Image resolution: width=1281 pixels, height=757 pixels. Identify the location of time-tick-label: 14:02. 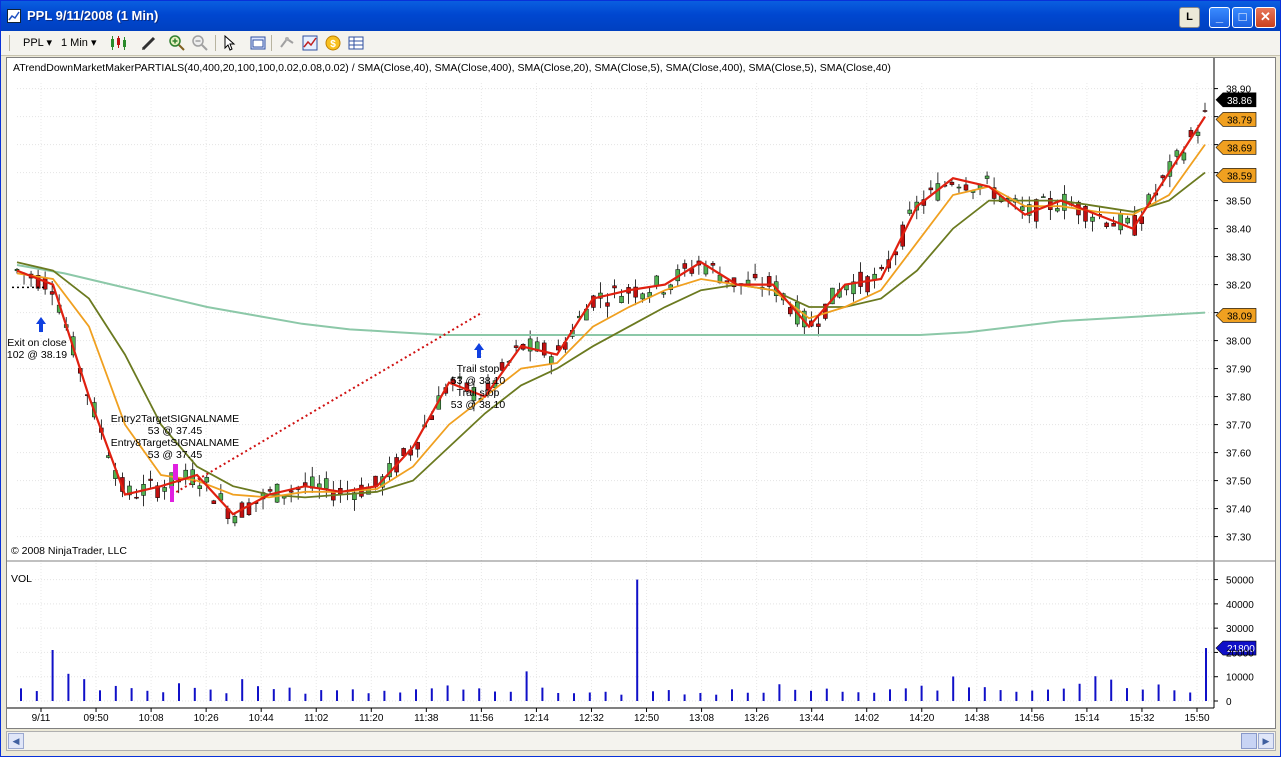
(866, 718).